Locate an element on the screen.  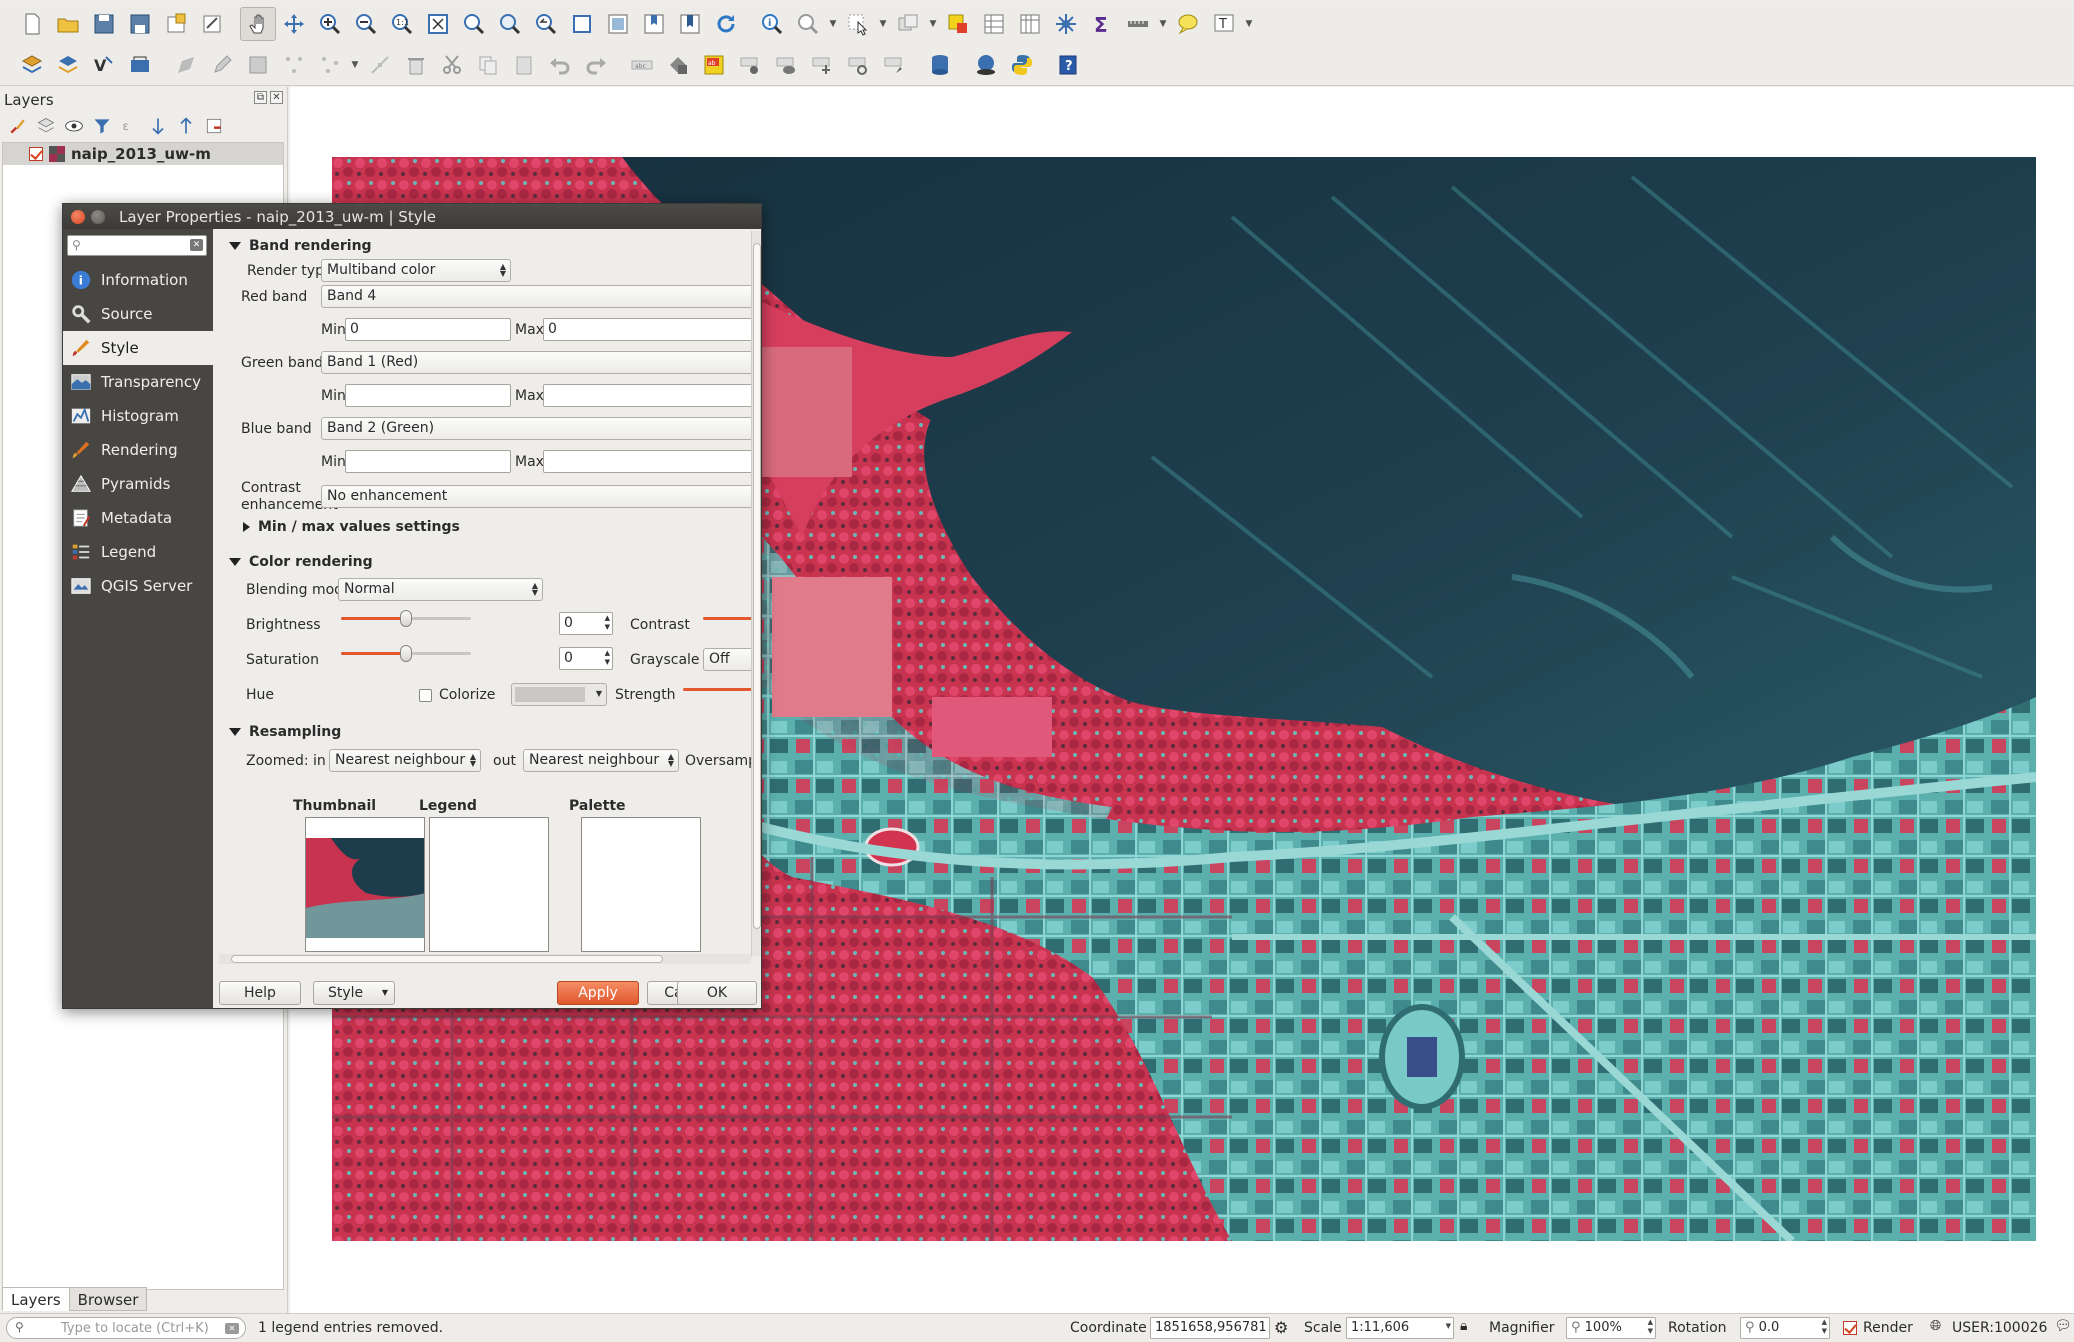
add-raster-icon is located at coordinates (68, 65).